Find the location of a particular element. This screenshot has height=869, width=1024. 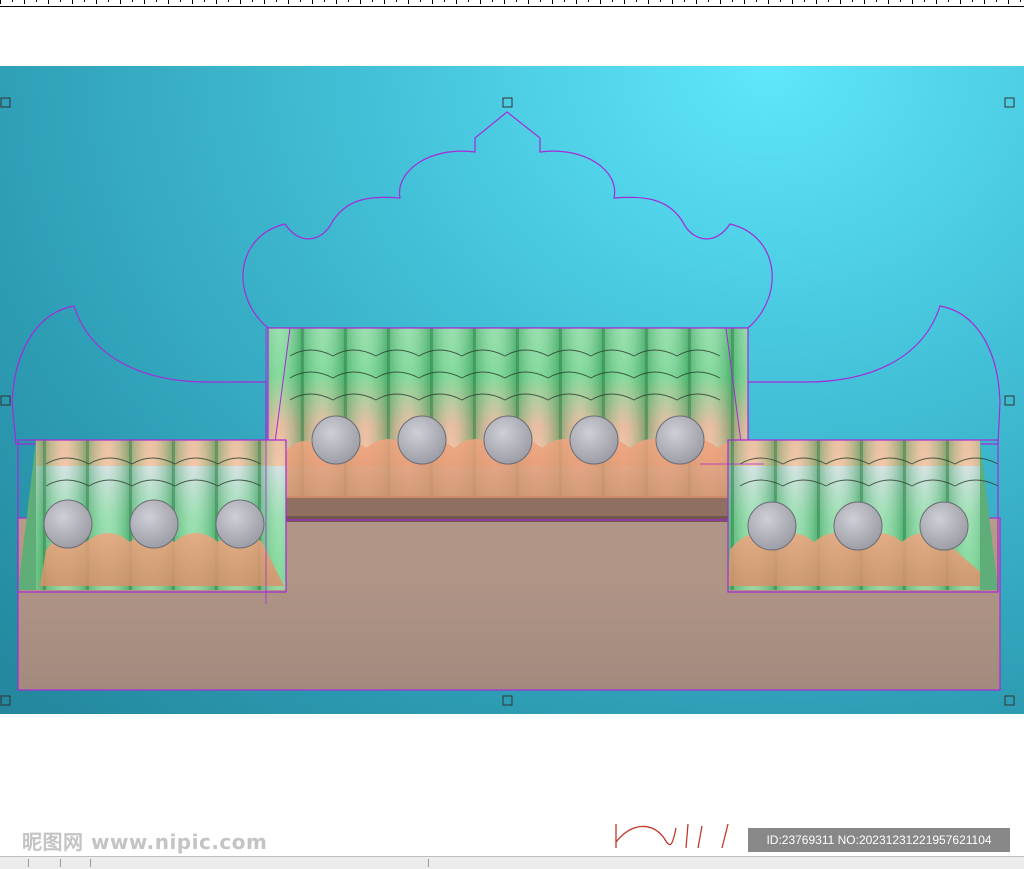

center-step is located at coordinates (498, 554).